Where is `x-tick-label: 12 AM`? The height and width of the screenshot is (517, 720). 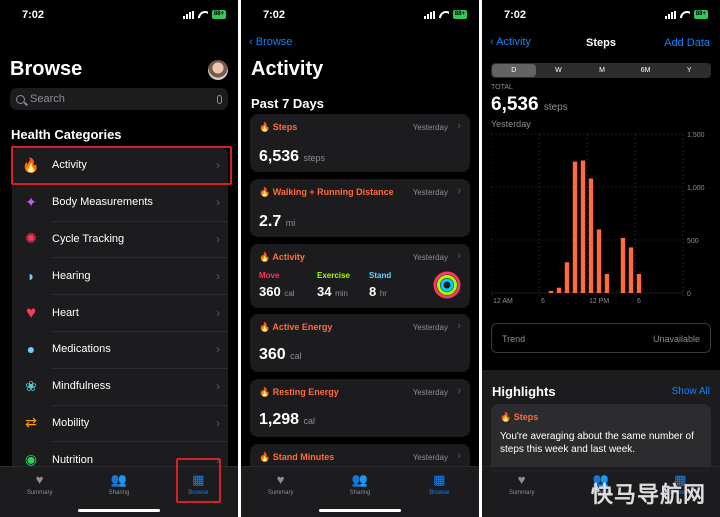
x-tick-label: 12 AM is located at coordinates (503, 301).